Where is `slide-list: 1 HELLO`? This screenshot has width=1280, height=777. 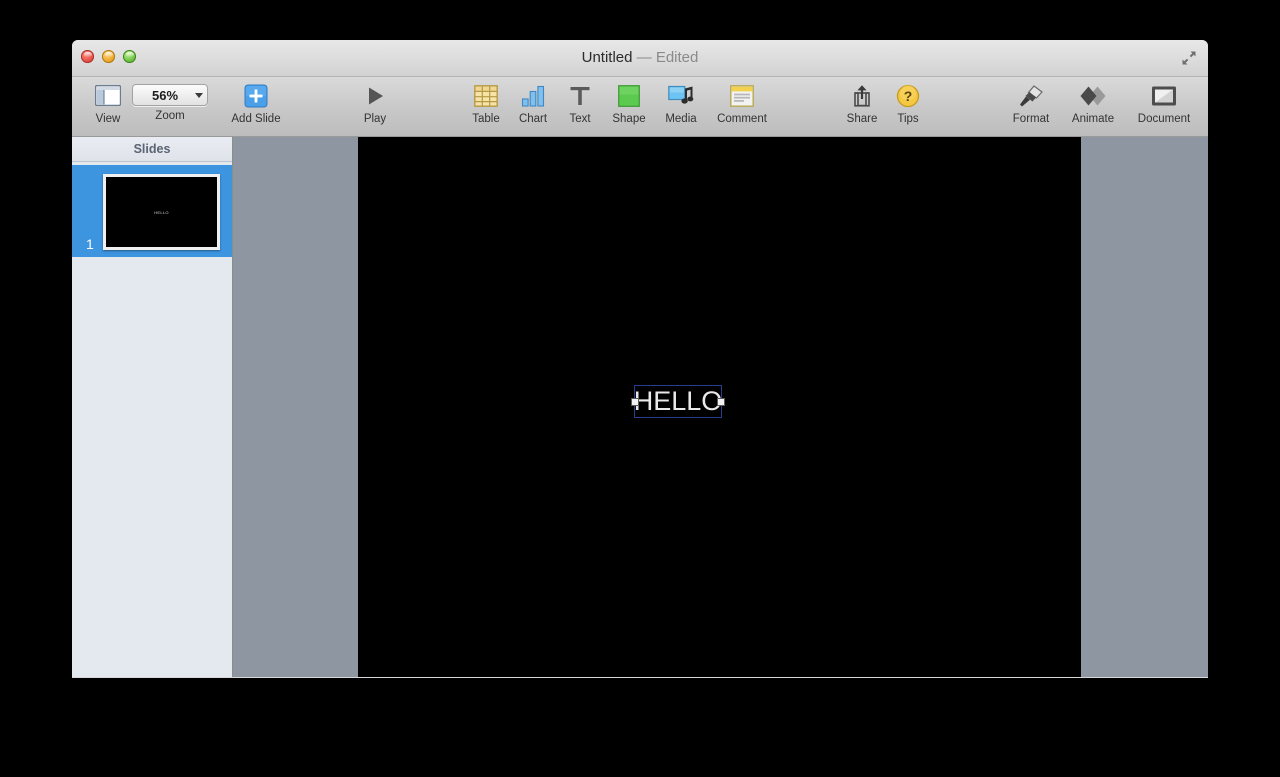
slide-list: 1 HELLO is located at coordinates (152, 419).